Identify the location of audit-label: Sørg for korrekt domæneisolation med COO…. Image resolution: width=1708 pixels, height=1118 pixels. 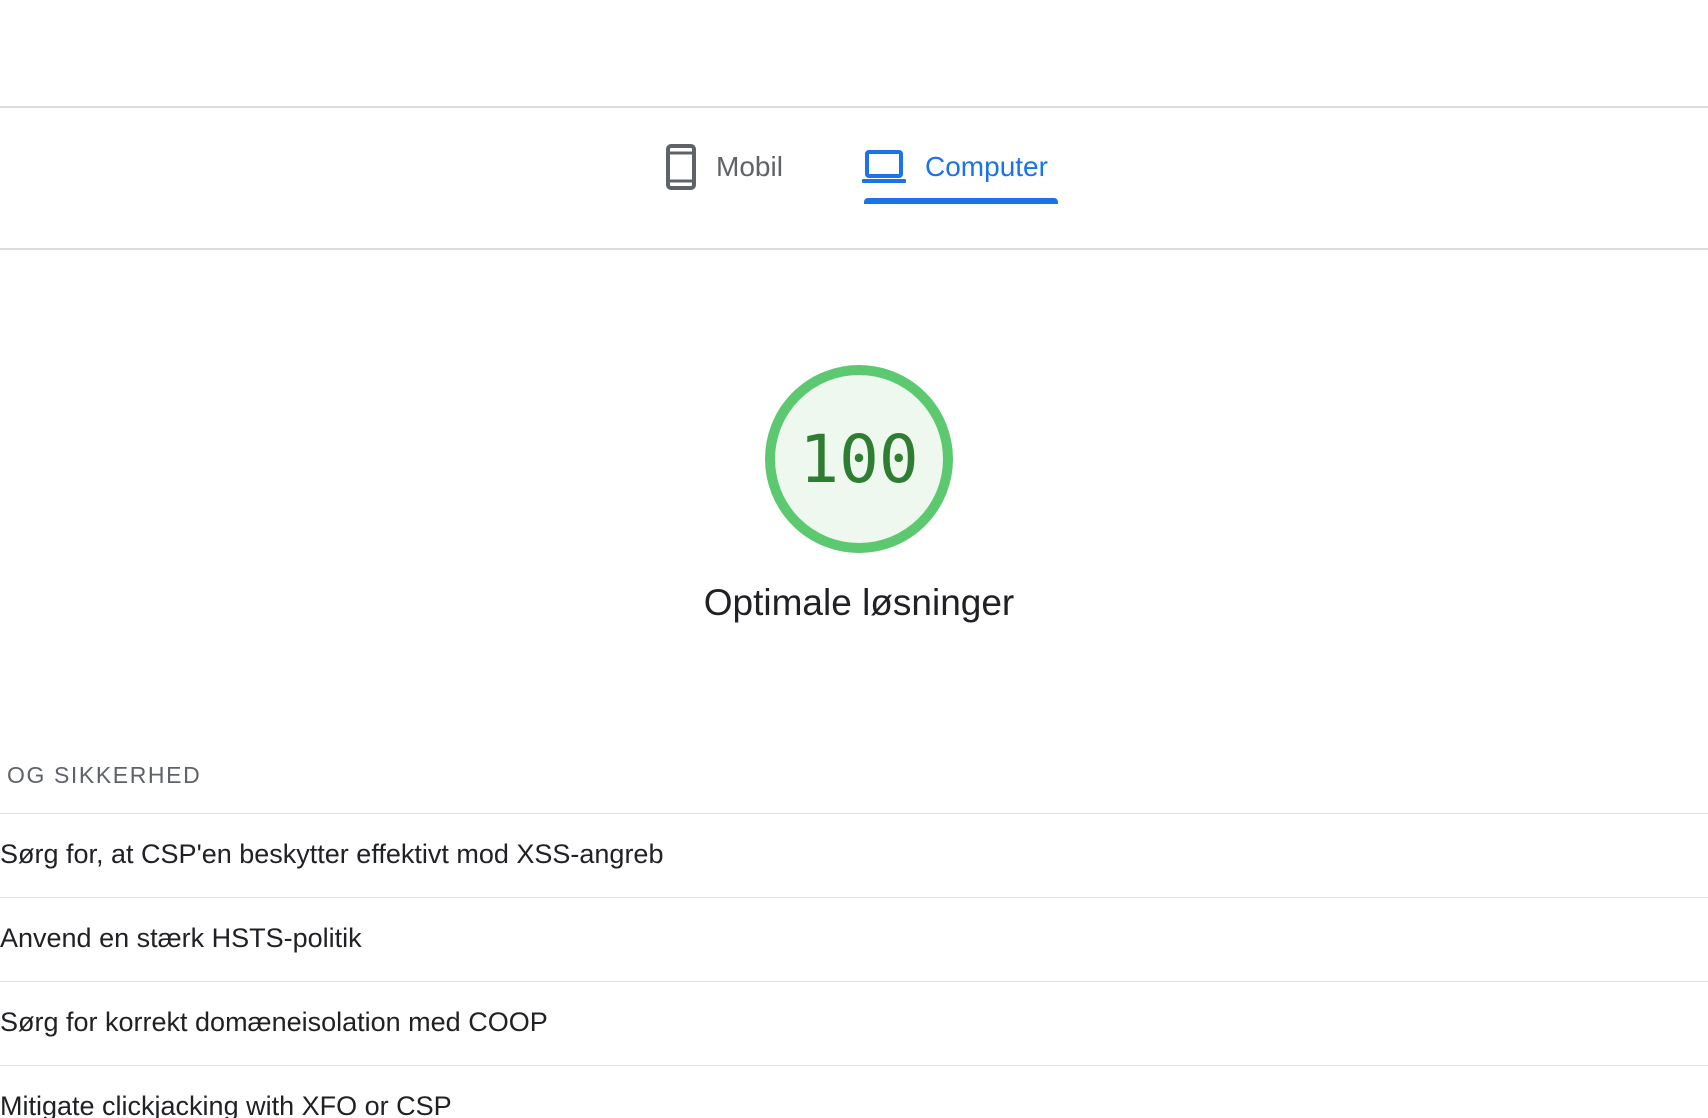
(274, 1022).